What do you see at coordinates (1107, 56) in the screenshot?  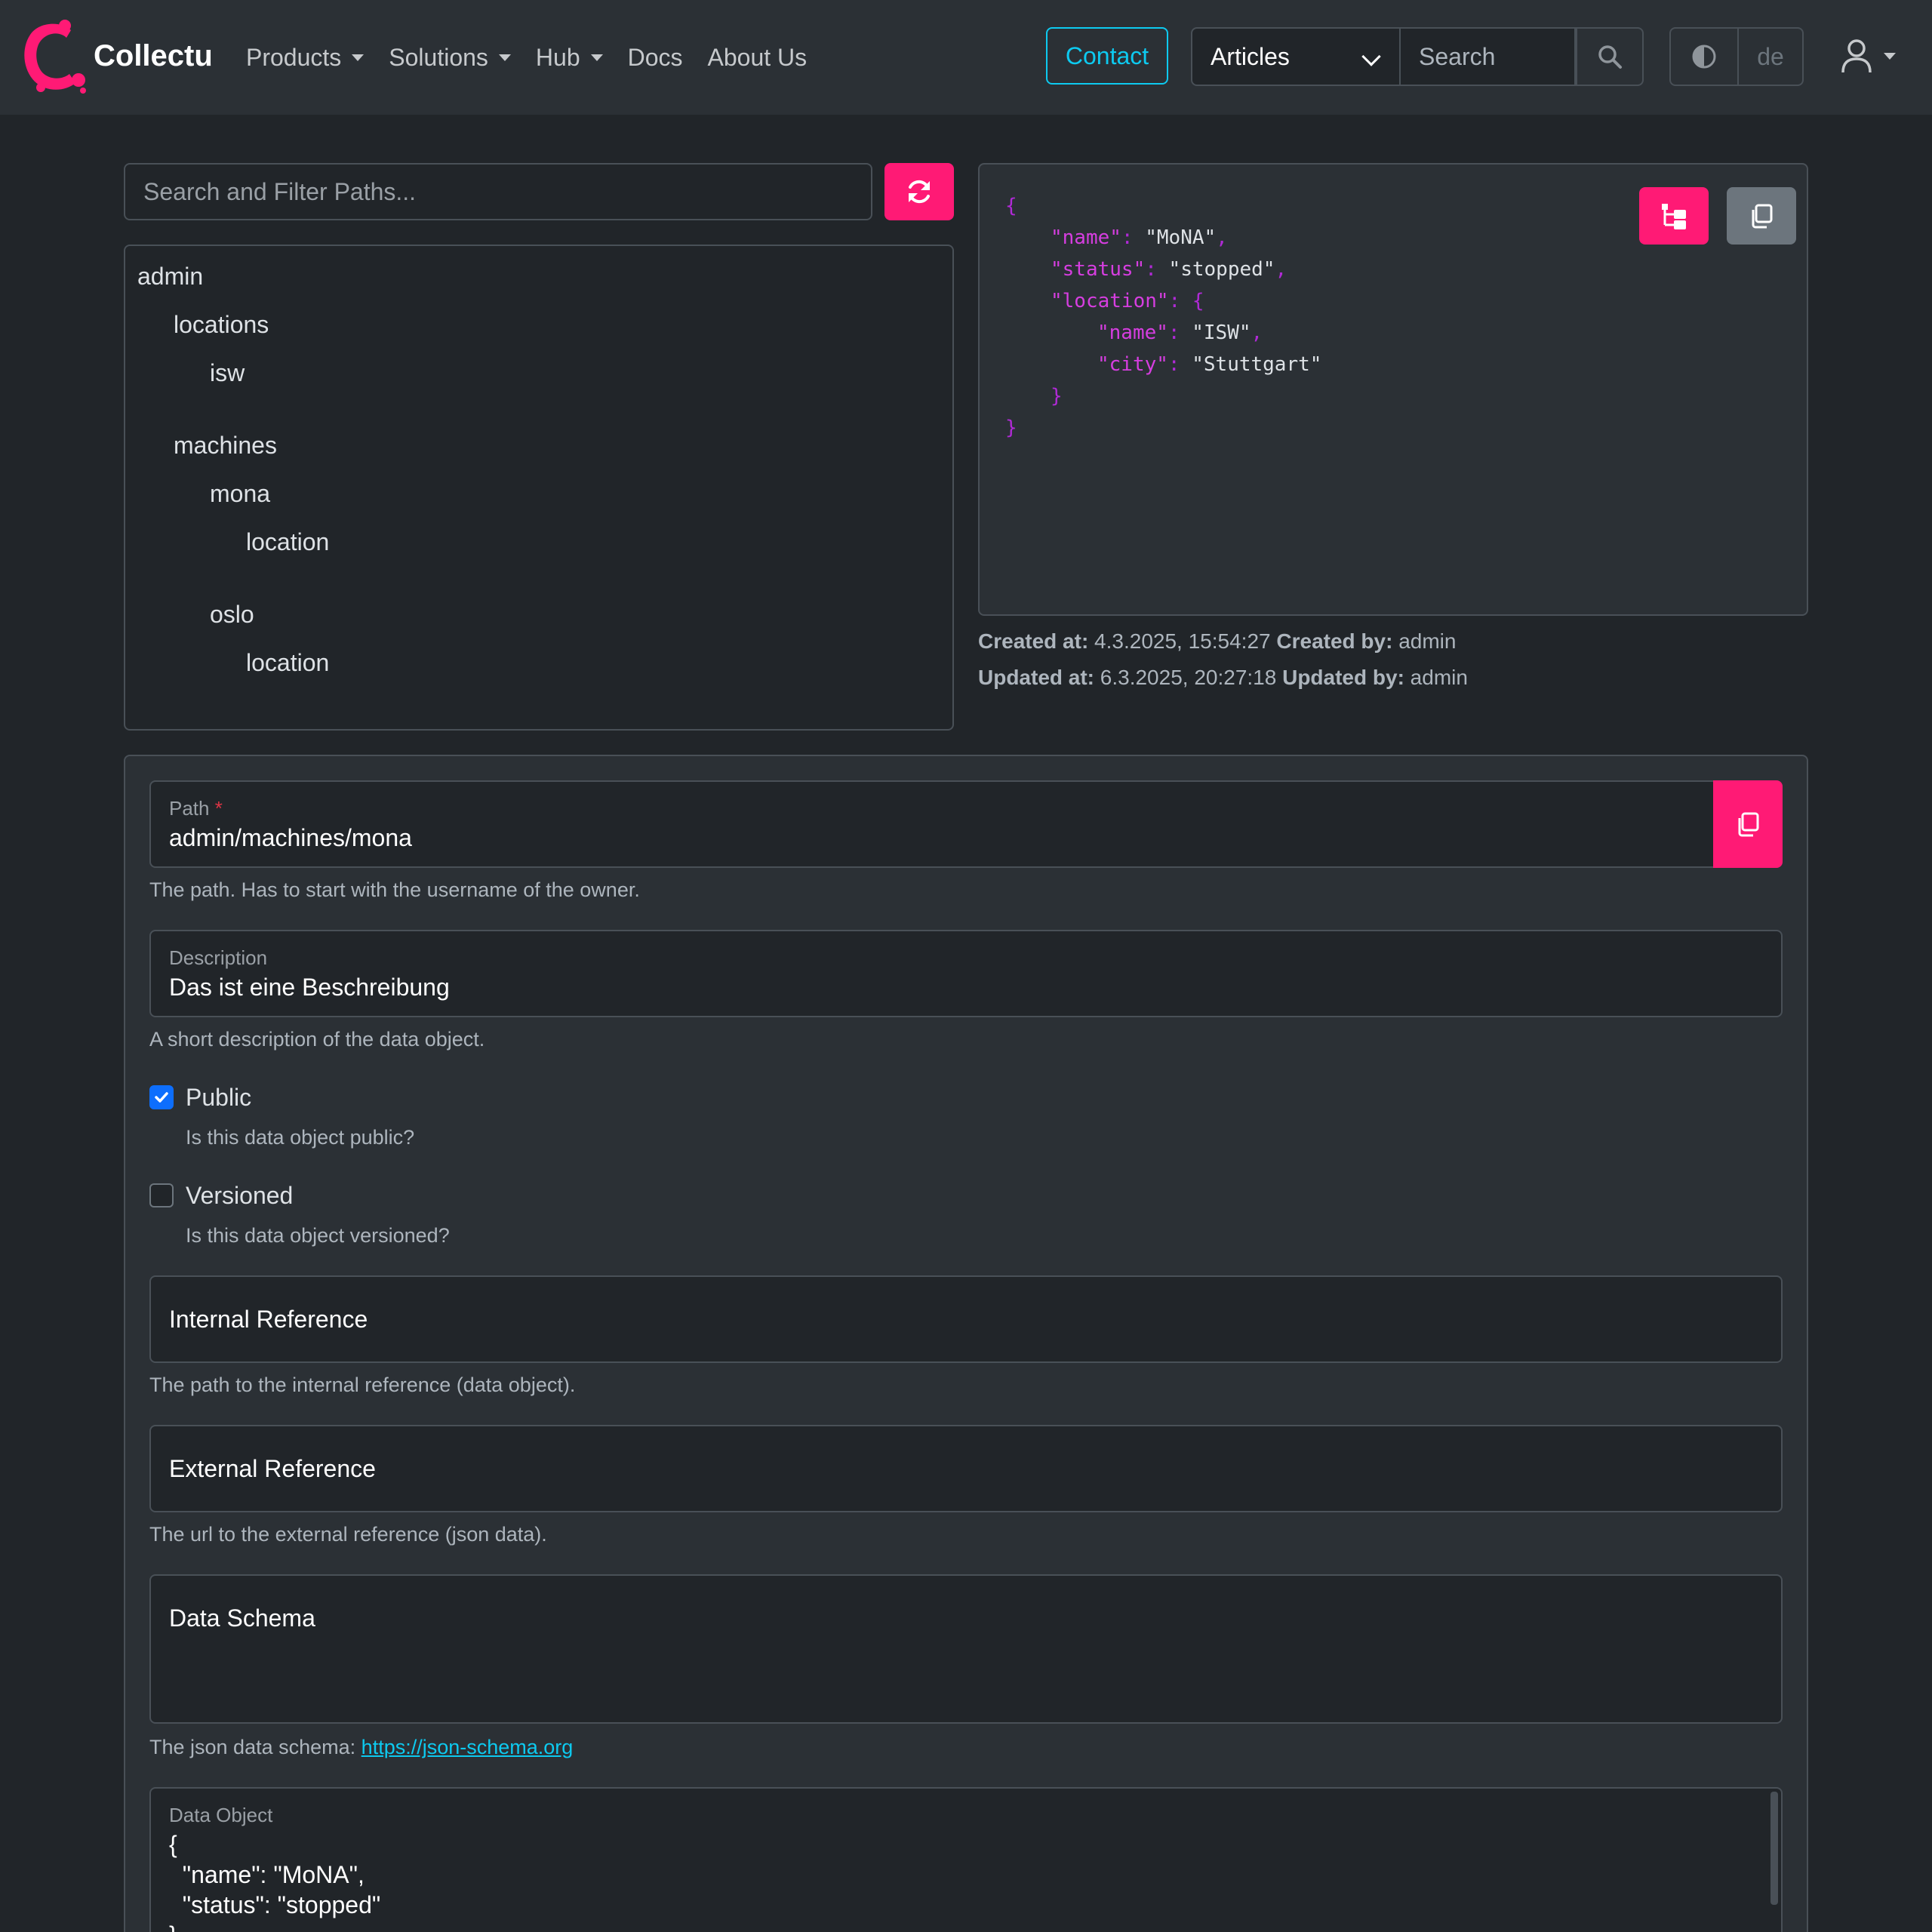 I see `contact-button: Contact` at bounding box center [1107, 56].